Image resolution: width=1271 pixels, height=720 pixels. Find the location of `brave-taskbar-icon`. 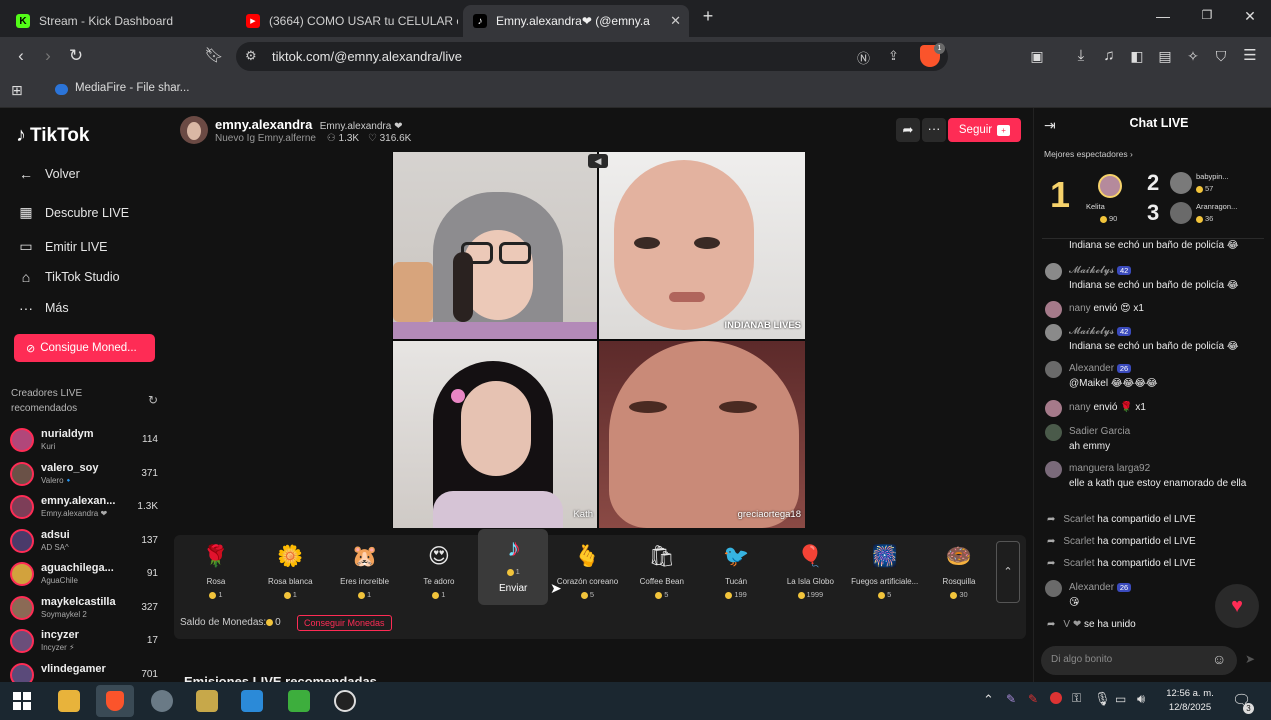

brave-taskbar-icon is located at coordinates (115, 701).